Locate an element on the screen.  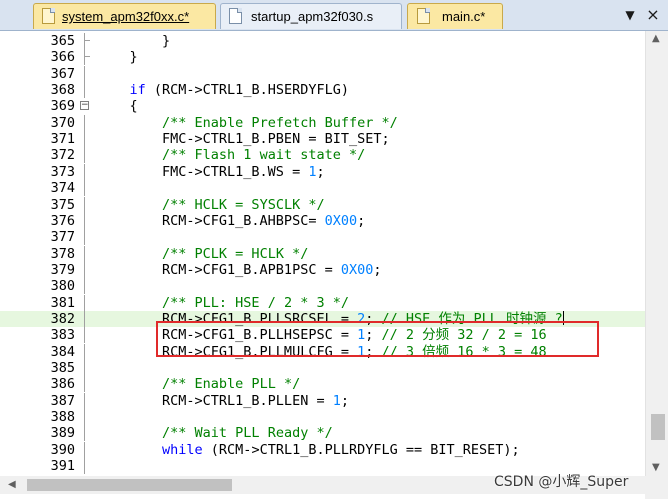
code-line: 378 /** PCLK = HCLK */ is located at coordinates (322, 253).